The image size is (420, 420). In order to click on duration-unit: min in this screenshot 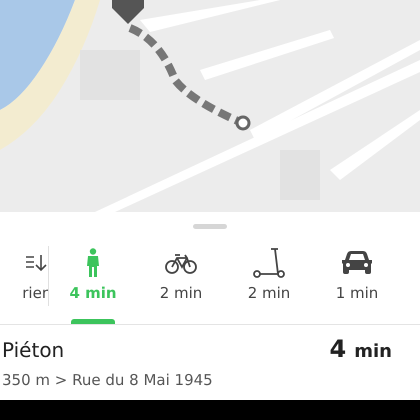, I will do `click(373, 351)`.